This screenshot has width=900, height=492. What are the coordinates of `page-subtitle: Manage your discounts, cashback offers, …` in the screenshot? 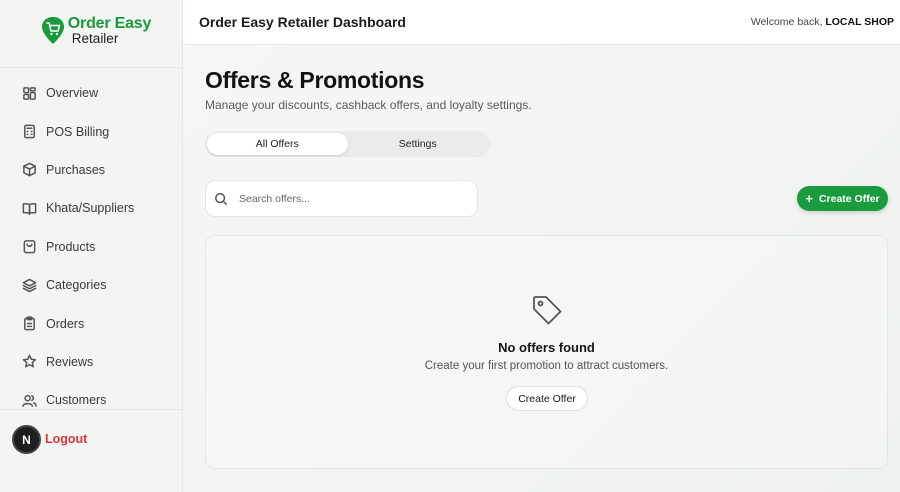 It's located at (368, 105).